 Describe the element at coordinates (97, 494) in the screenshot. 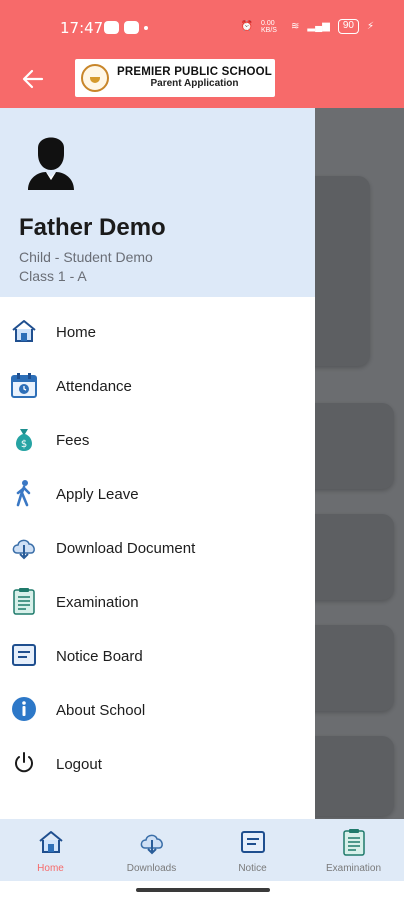

I see `drawer-item-label: Apply Leave` at that location.